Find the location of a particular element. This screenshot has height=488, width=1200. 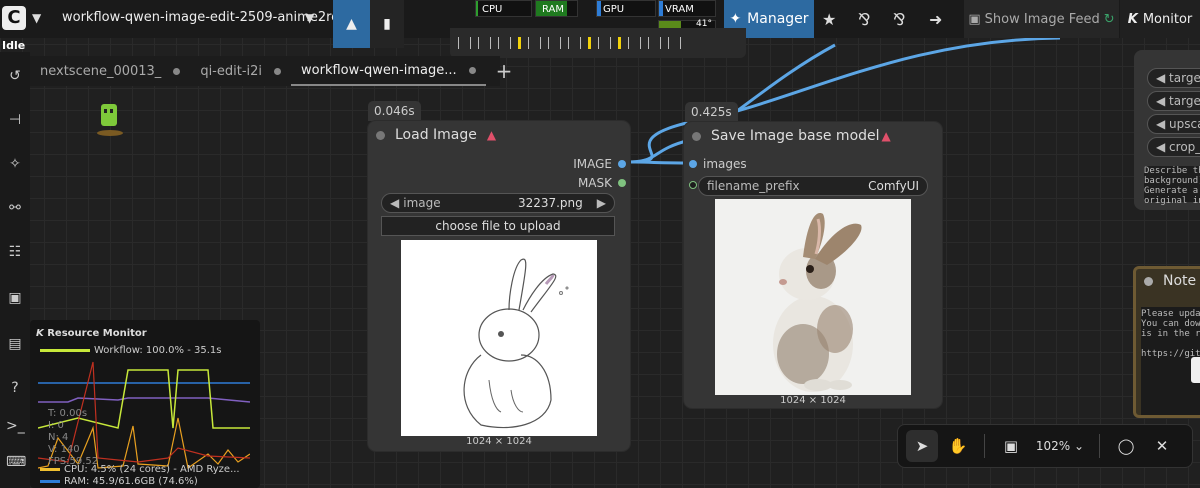

align-middle-icon is located at coordinates (554, 43).